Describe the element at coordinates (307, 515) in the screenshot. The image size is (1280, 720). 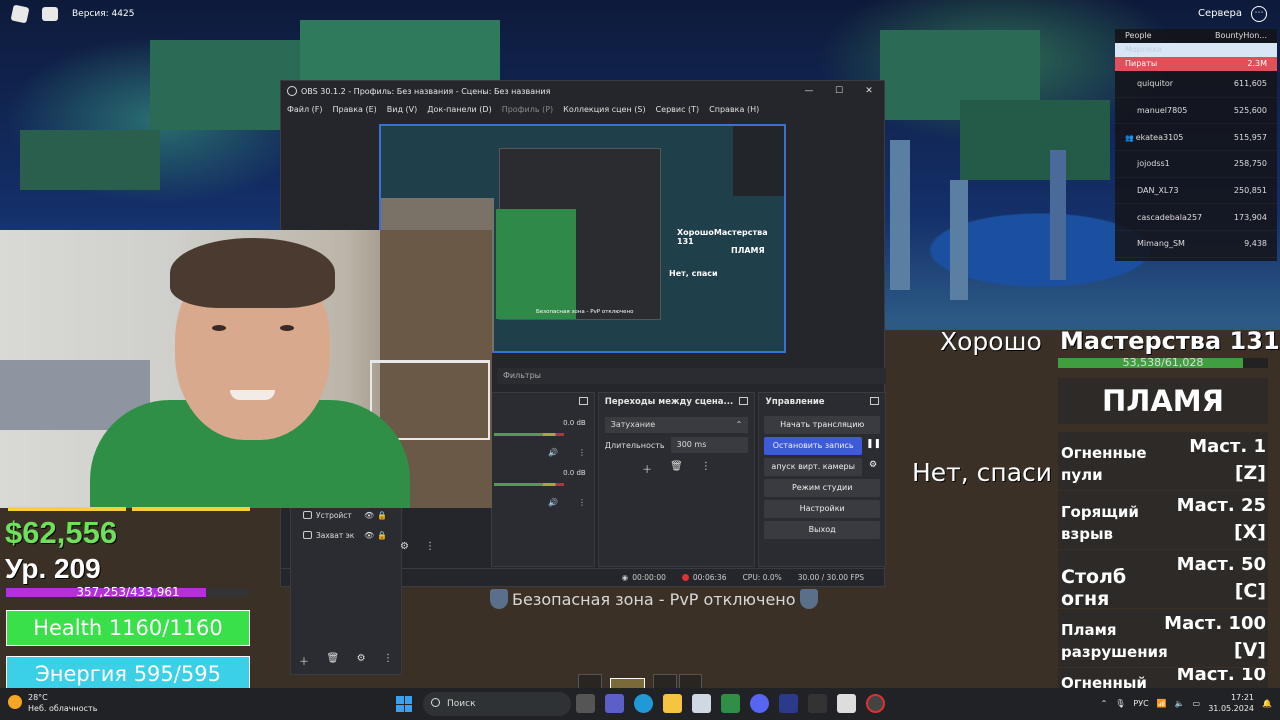
I see `camera-icon` at that location.